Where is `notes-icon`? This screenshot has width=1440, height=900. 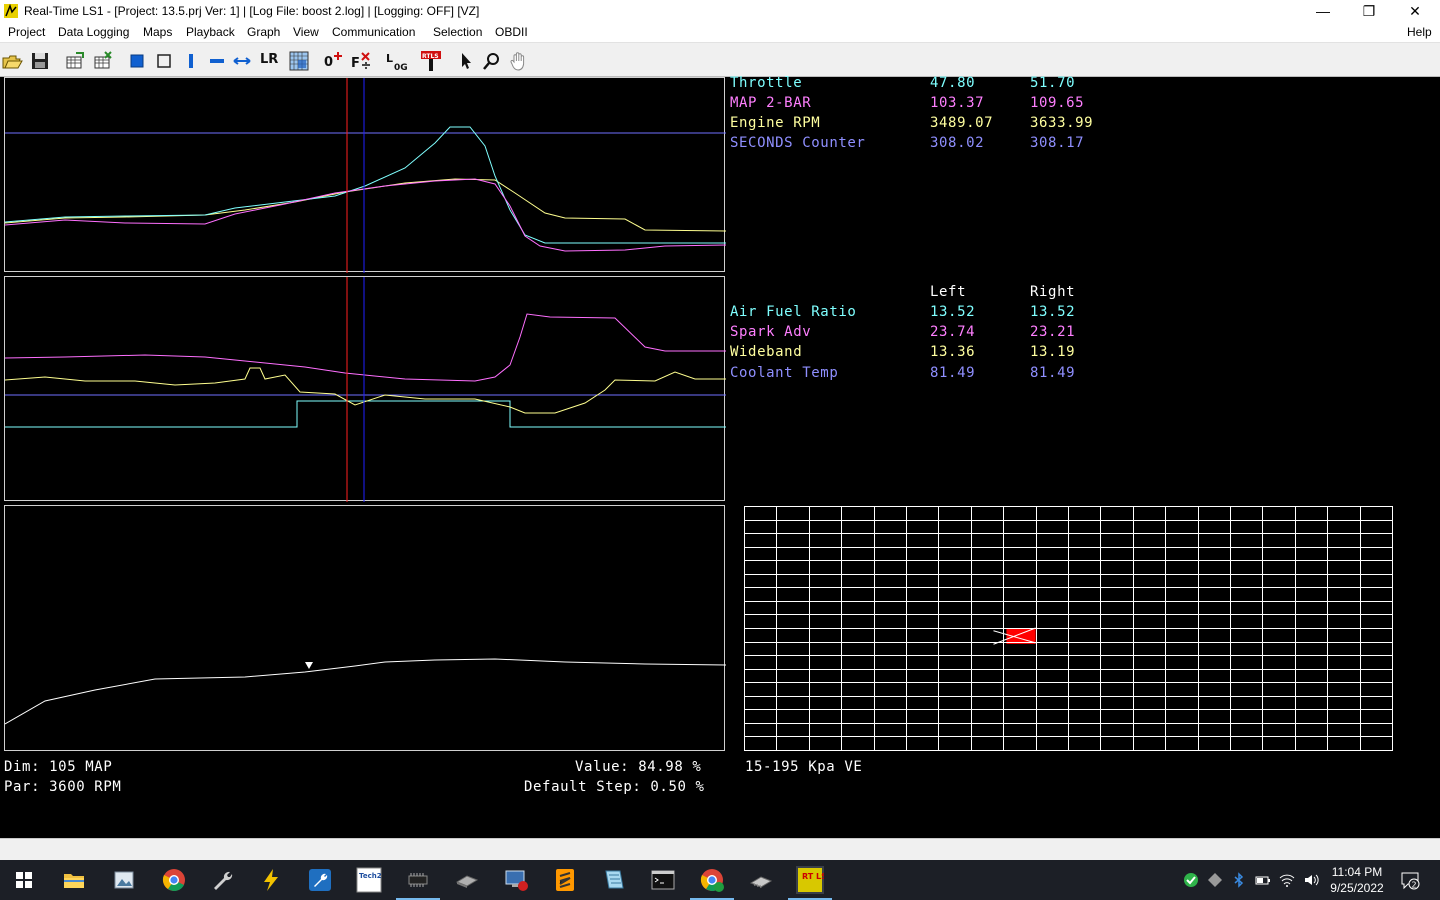
notes-icon is located at coordinates (614, 880).